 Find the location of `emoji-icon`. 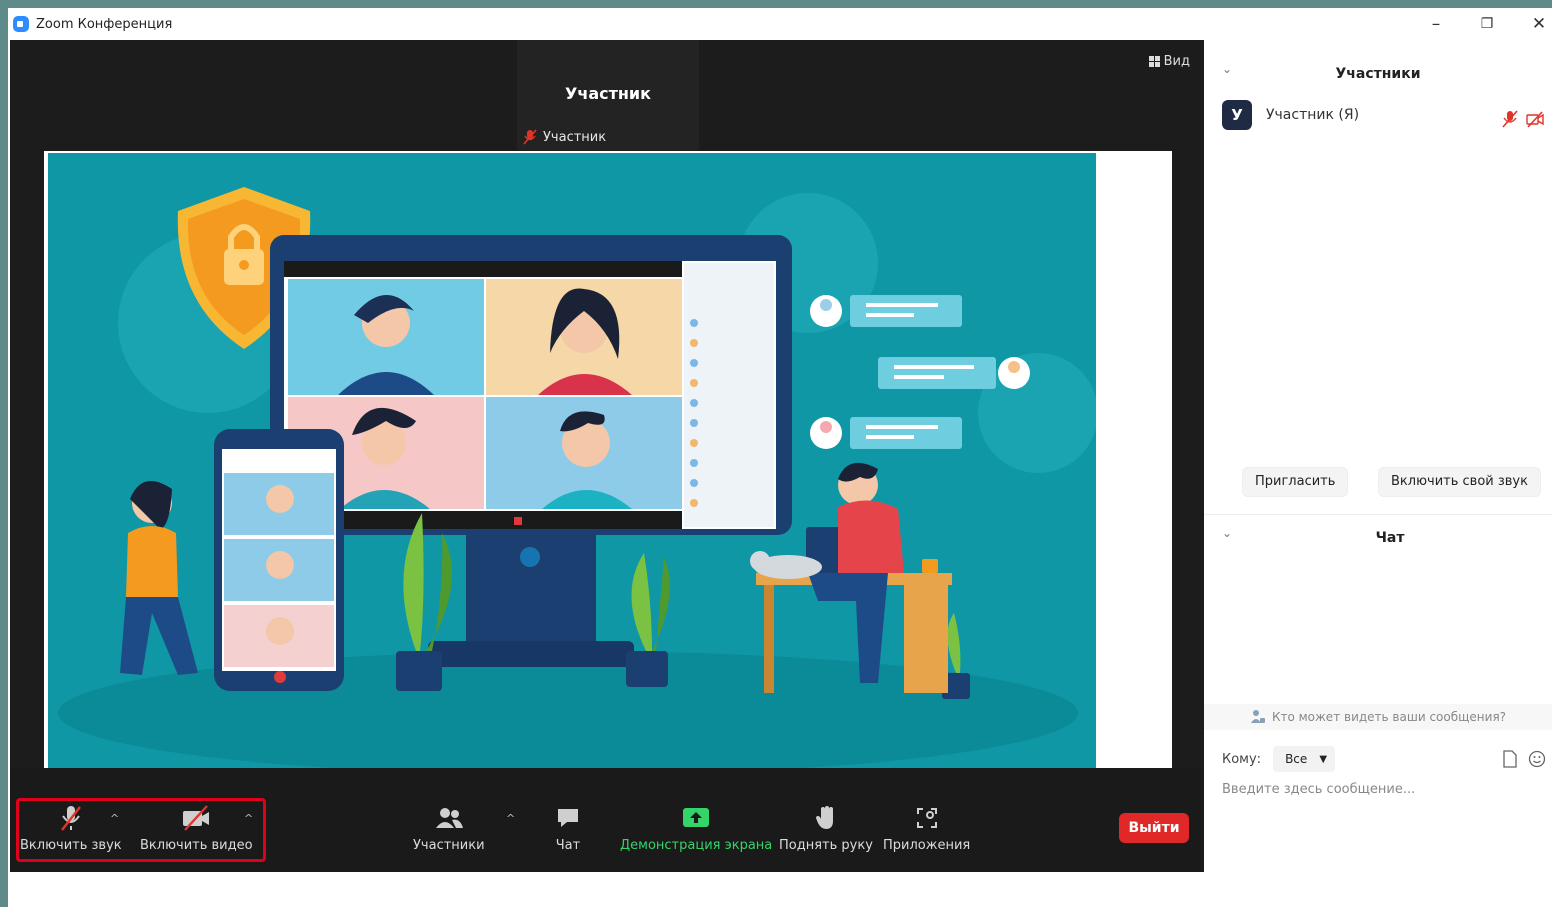

emoji-icon is located at coordinates (1537, 759).